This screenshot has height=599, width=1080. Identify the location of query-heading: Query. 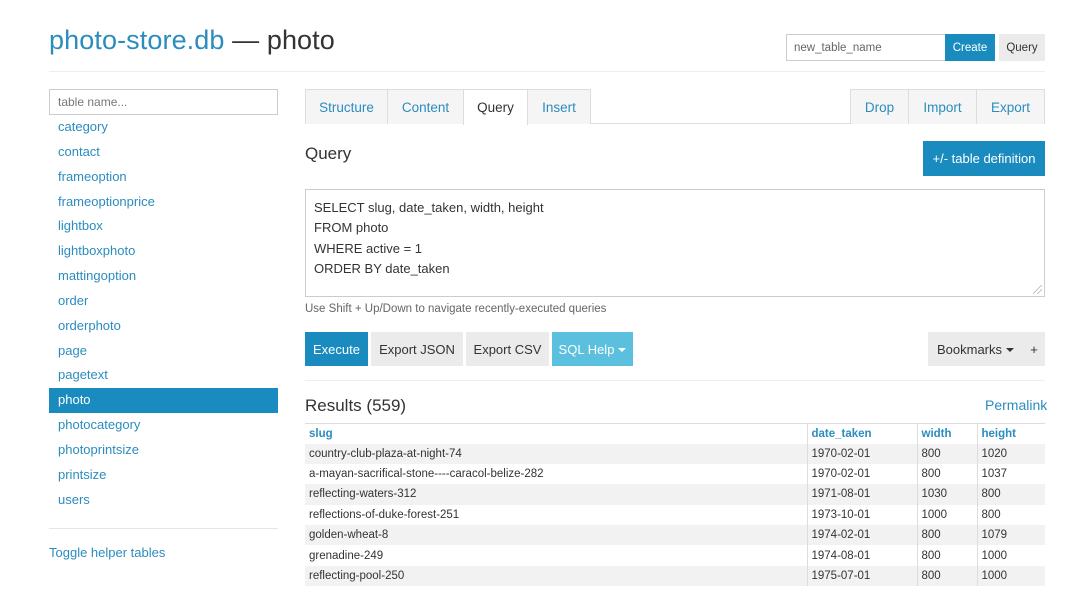
(328, 153).